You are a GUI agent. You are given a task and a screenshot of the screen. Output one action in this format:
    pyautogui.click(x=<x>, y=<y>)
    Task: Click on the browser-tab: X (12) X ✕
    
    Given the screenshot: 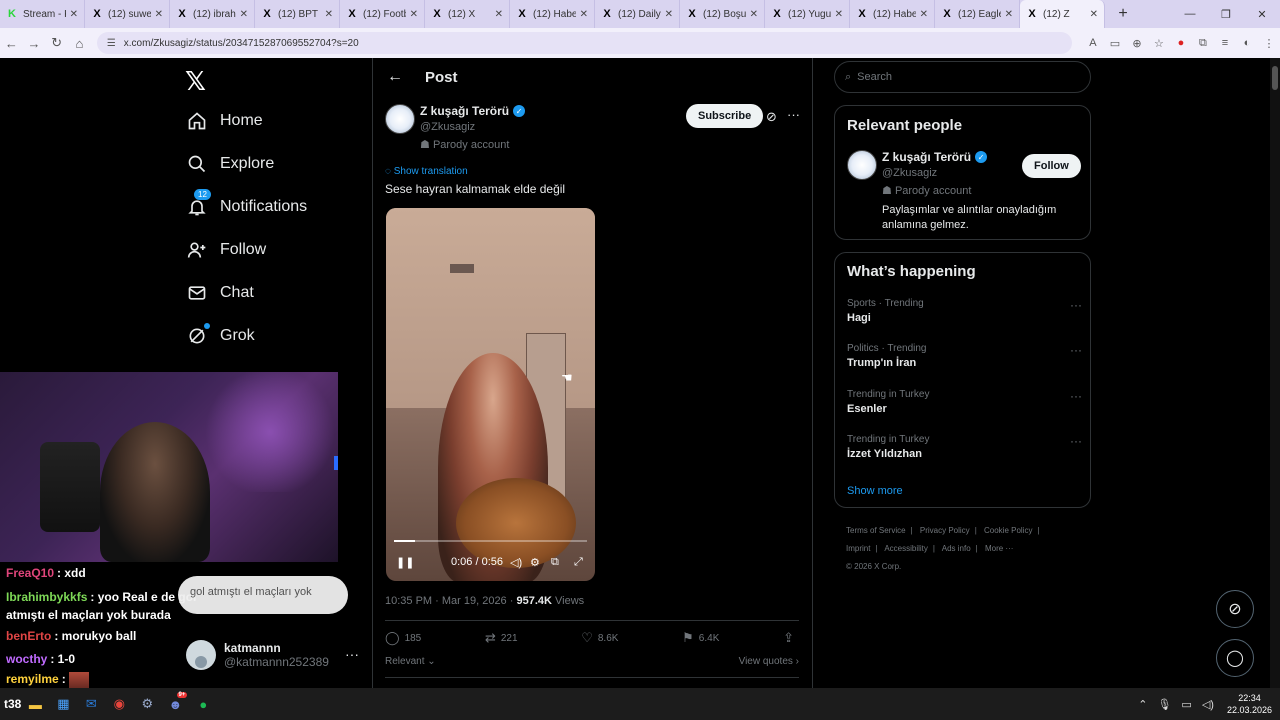 What is the action you would take?
    pyautogui.click(x=467, y=14)
    